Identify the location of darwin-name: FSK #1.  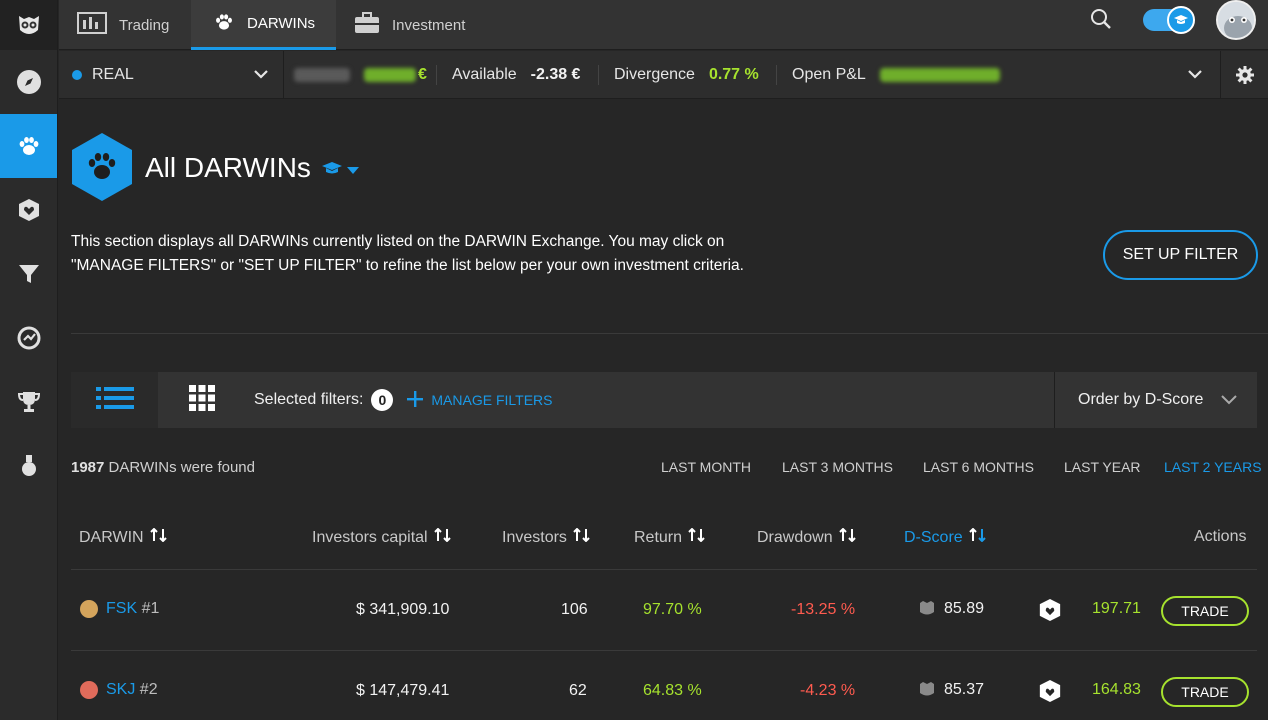
(132, 609).